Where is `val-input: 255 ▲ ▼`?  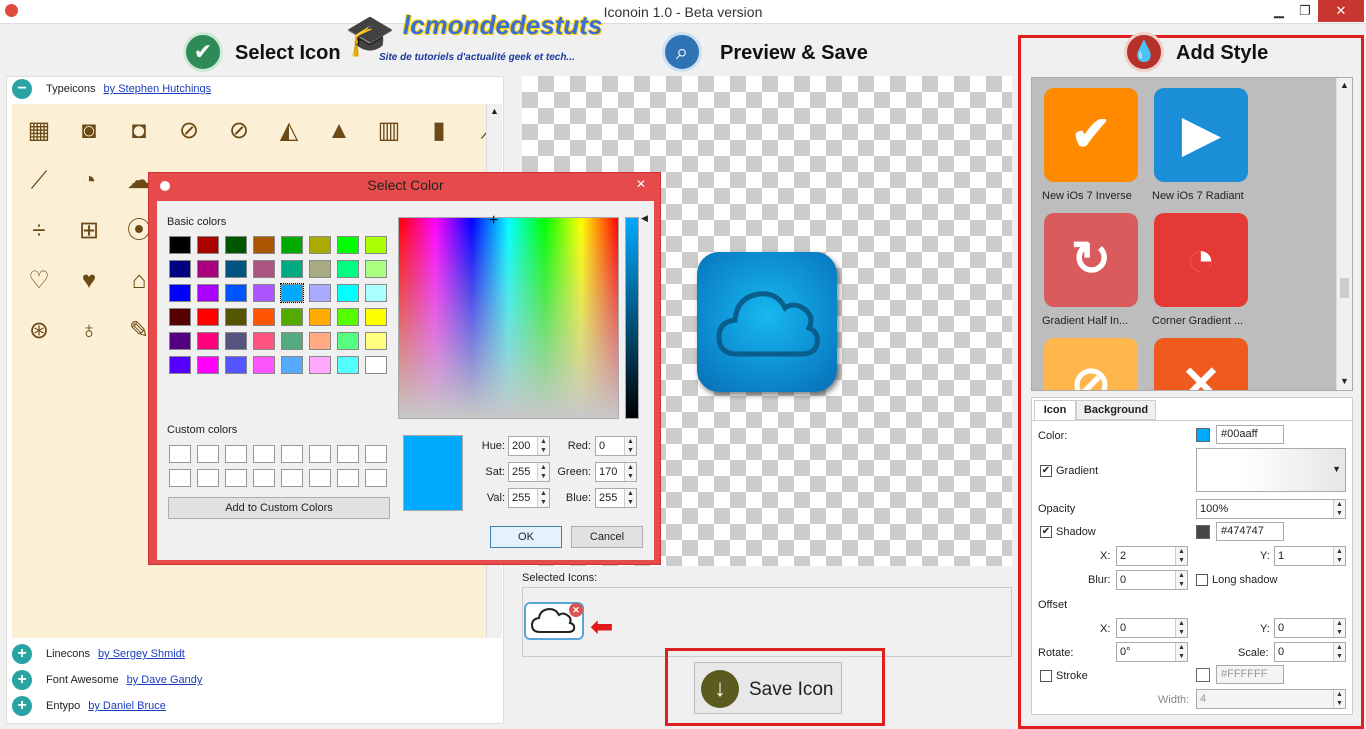 val-input: 255 ▲ ▼ is located at coordinates (529, 498).